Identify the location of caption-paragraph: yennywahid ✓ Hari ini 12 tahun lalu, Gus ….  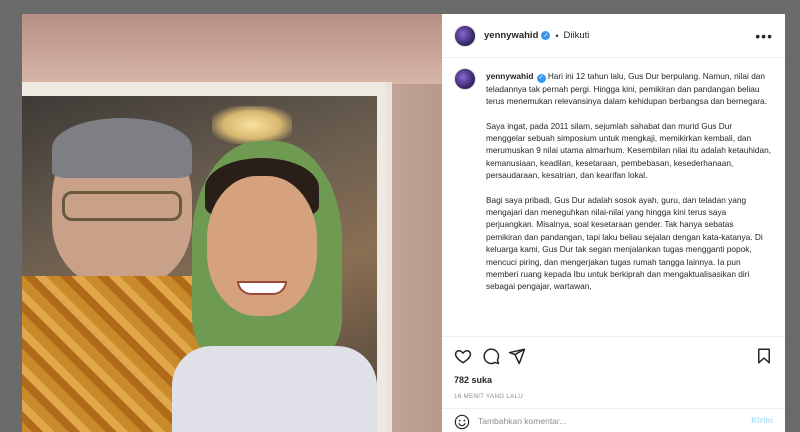
(628, 89).